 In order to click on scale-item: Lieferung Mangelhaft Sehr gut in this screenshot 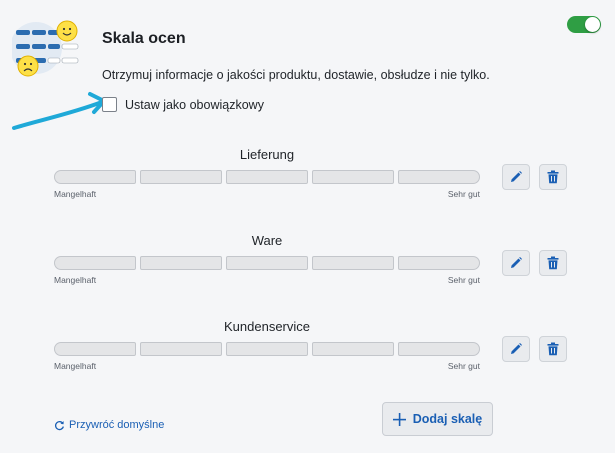, I will do `click(311, 177)`.